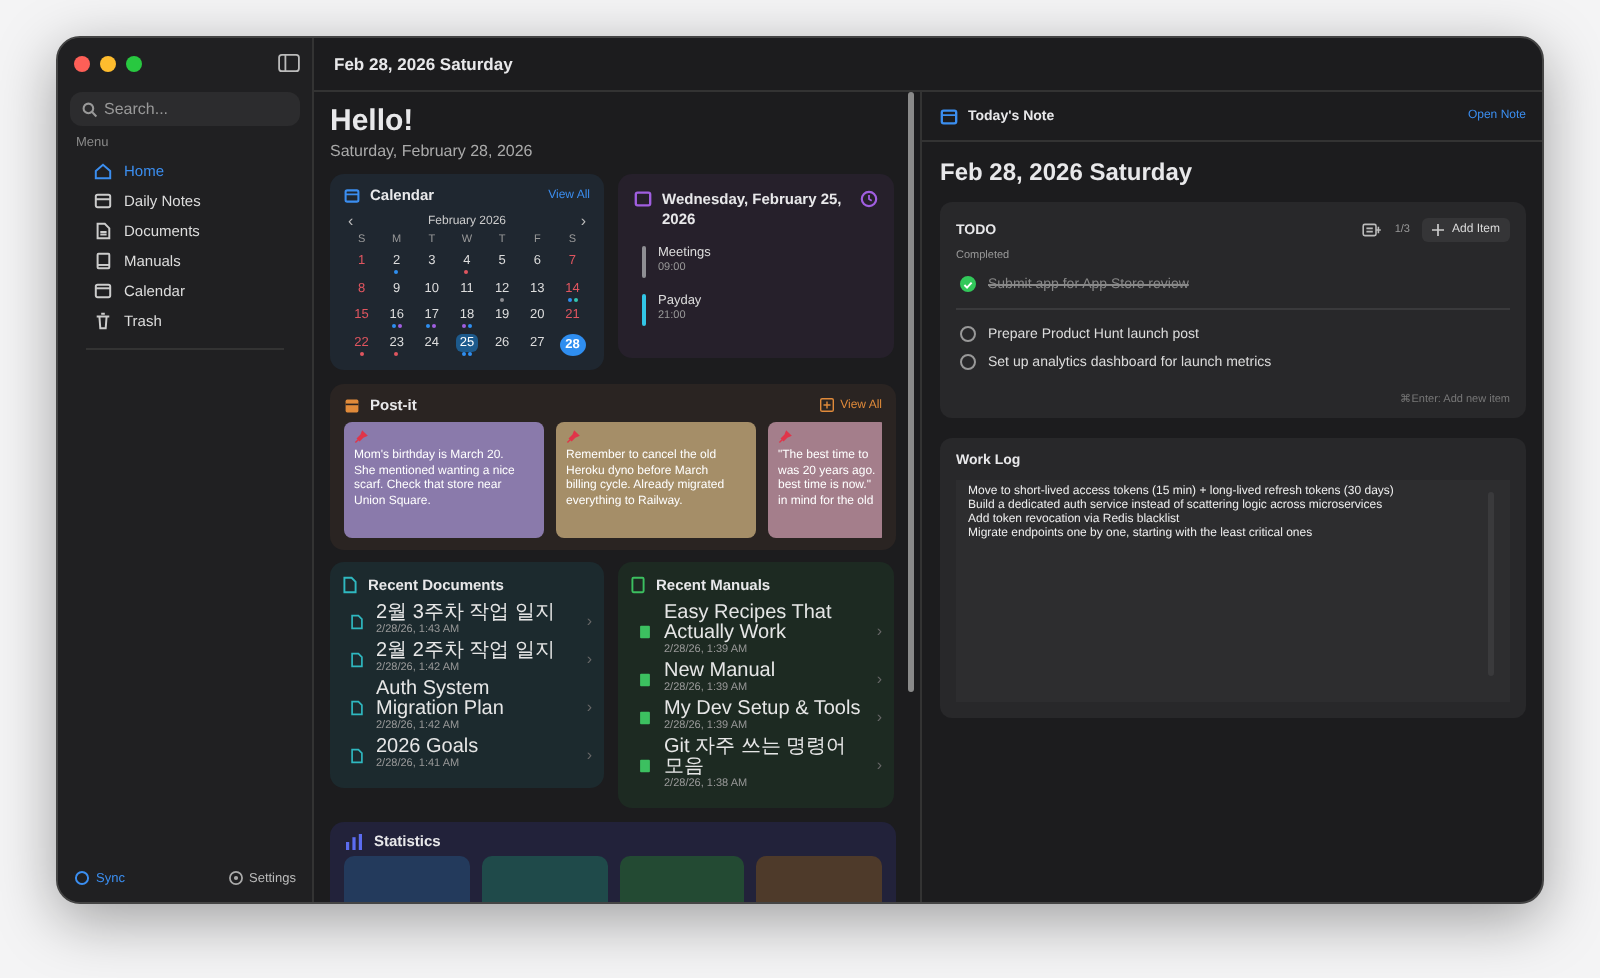  Describe the element at coordinates (235, 878) in the screenshot. I see `settings-icon` at that location.